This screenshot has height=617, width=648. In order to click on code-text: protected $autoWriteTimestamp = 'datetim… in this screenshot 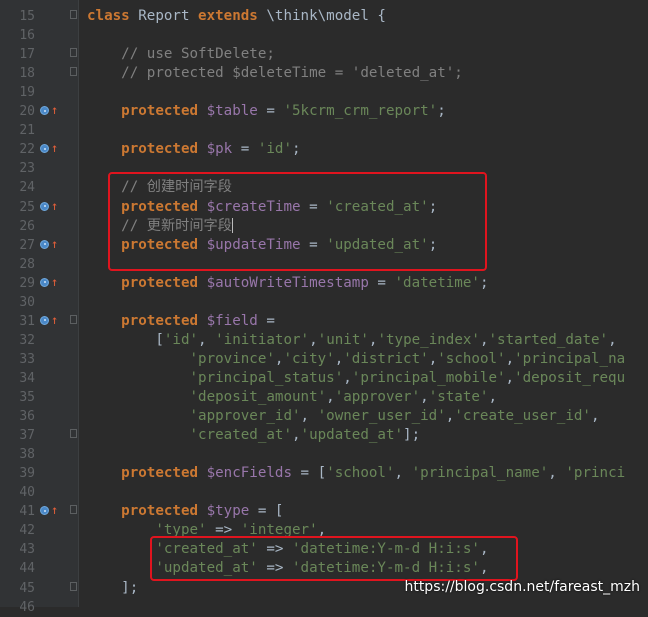, I will do `click(287, 283)`.